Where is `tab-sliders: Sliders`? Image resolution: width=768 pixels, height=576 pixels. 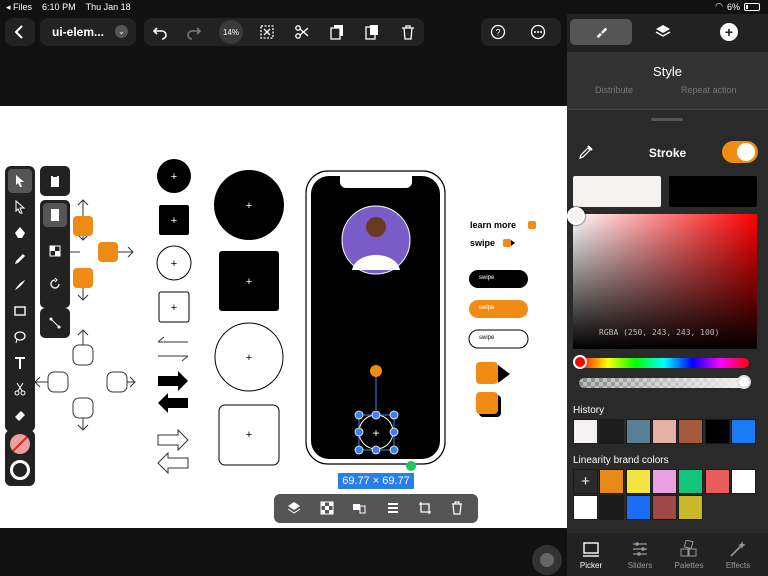 tab-sliders: Sliders is located at coordinates (640, 554).